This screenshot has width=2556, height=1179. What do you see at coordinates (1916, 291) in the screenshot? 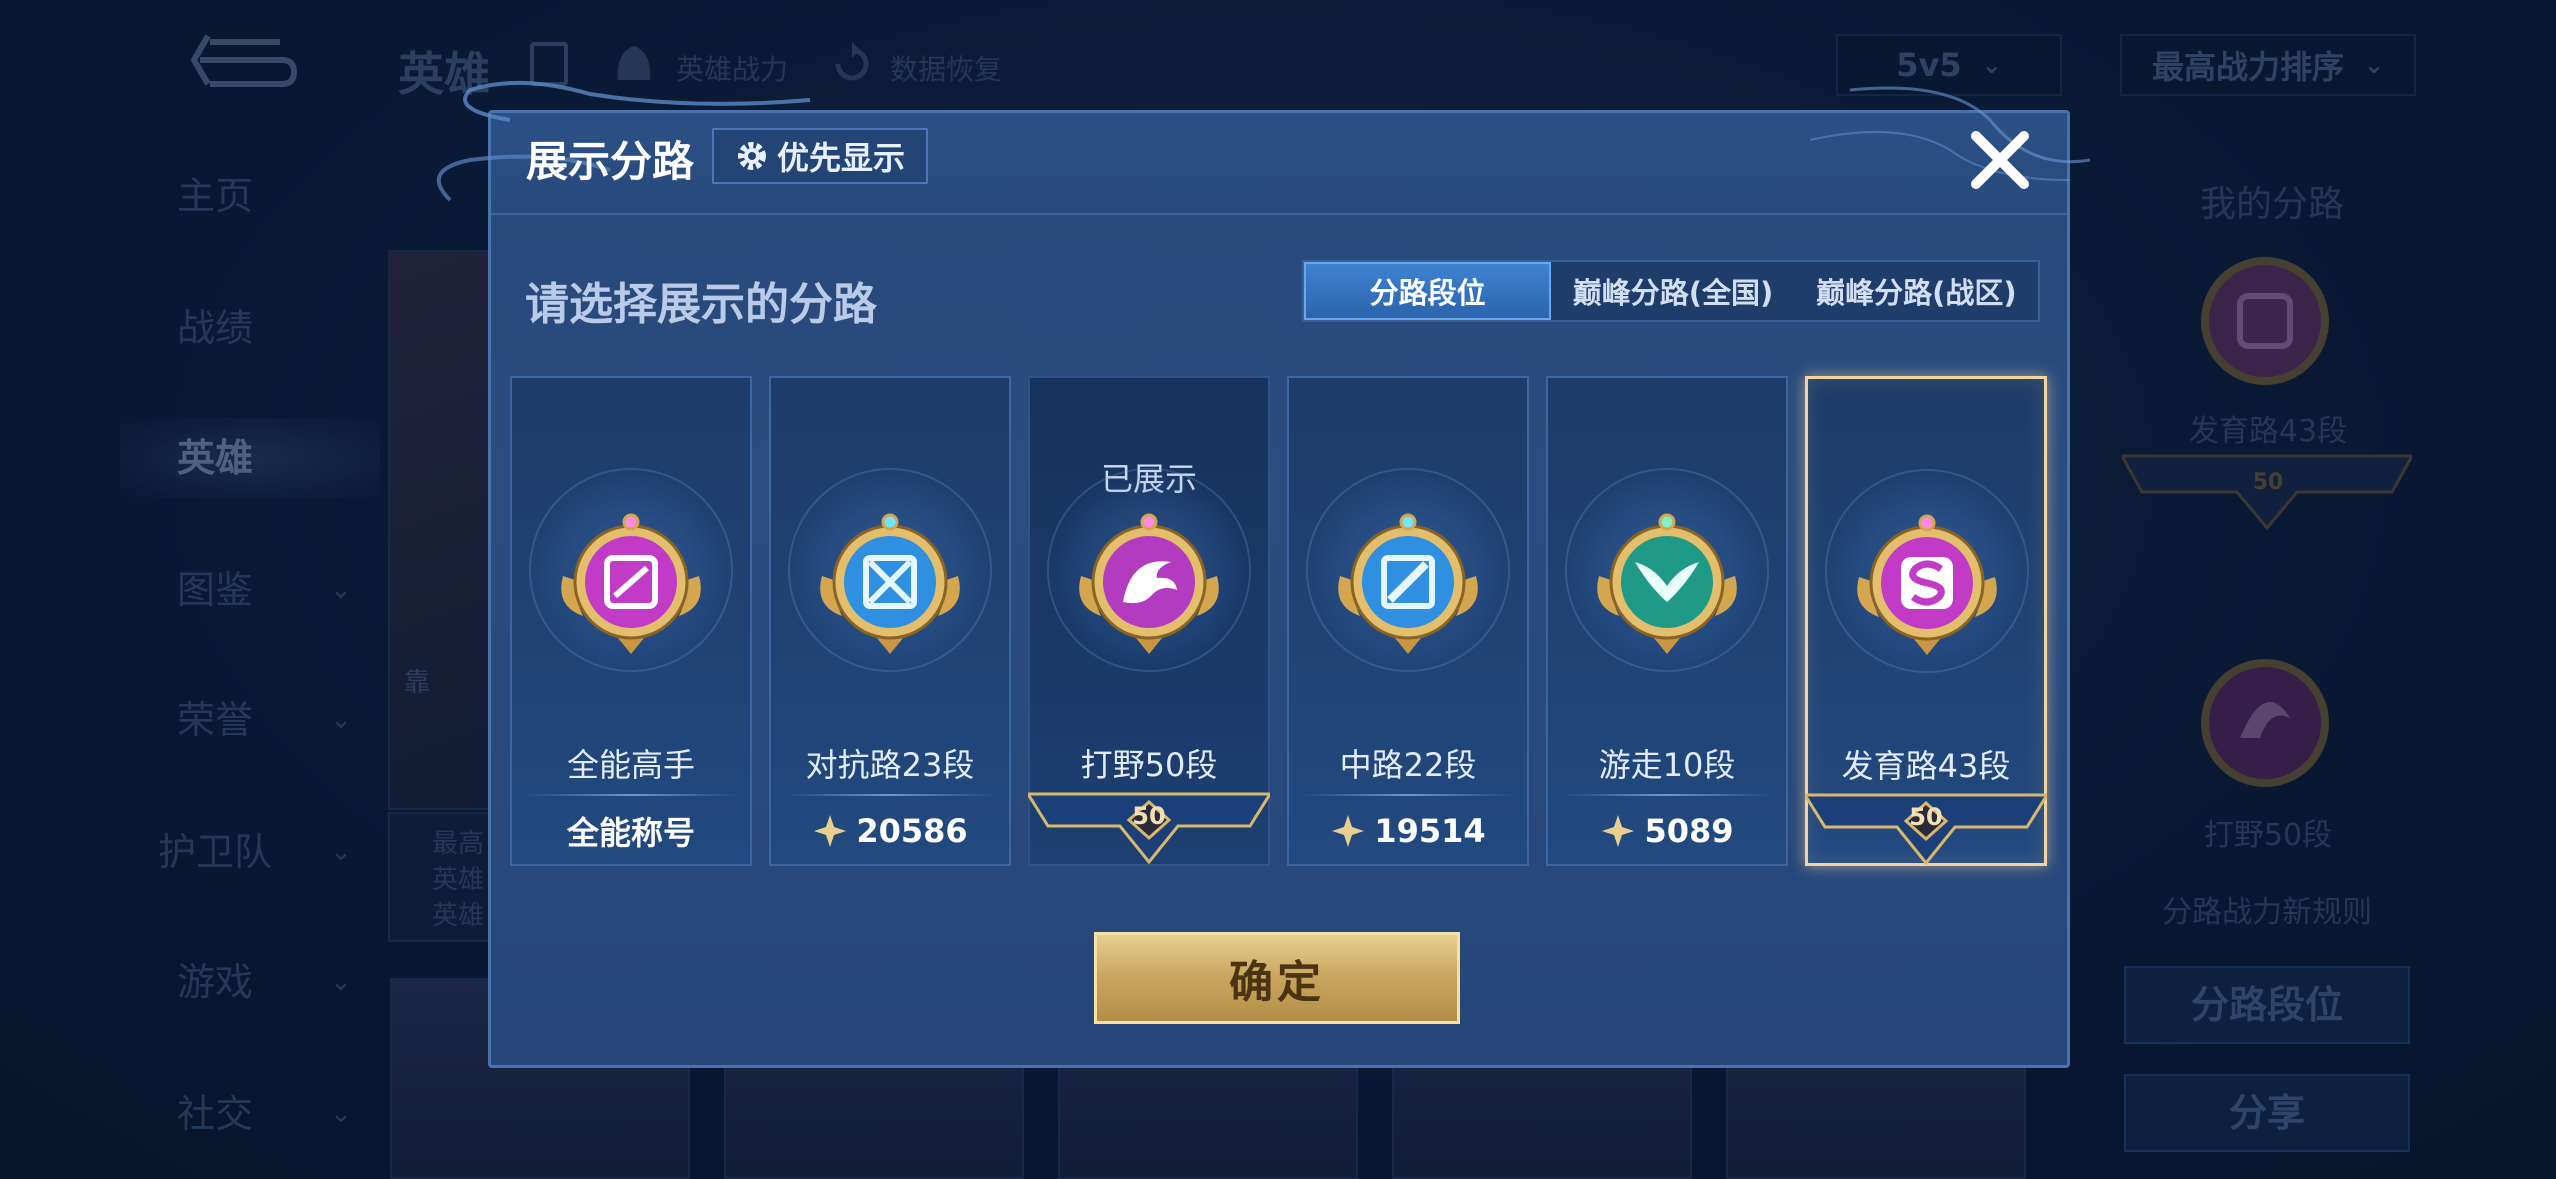
I see `tab-peak-region: 巅峰分路(战区)` at bounding box center [1916, 291].